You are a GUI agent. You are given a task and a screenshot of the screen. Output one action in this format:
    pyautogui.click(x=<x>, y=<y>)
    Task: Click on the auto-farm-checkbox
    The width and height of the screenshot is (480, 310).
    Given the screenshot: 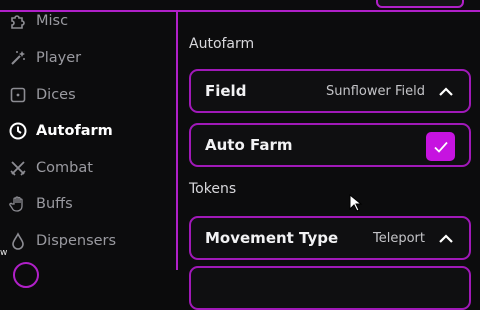 What is the action you would take?
    pyautogui.click(x=440, y=146)
    